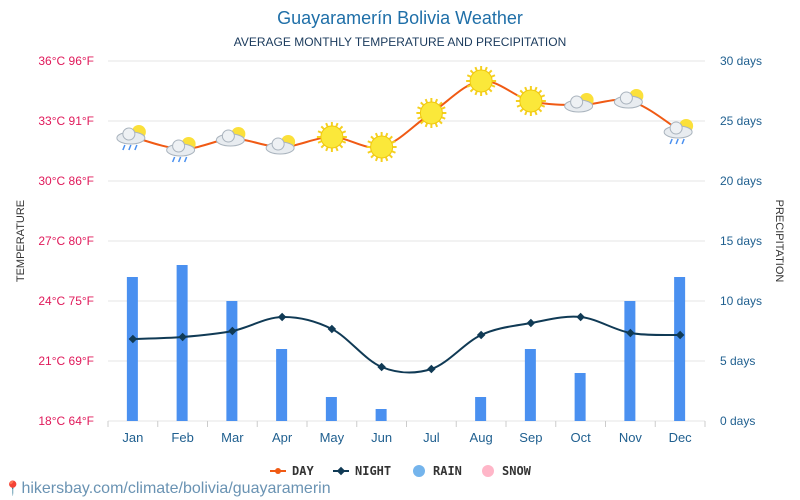  What do you see at coordinates (66, 181) in the screenshot?
I see `left-tick-label: 30°C 86°F` at bounding box center [66, 181].